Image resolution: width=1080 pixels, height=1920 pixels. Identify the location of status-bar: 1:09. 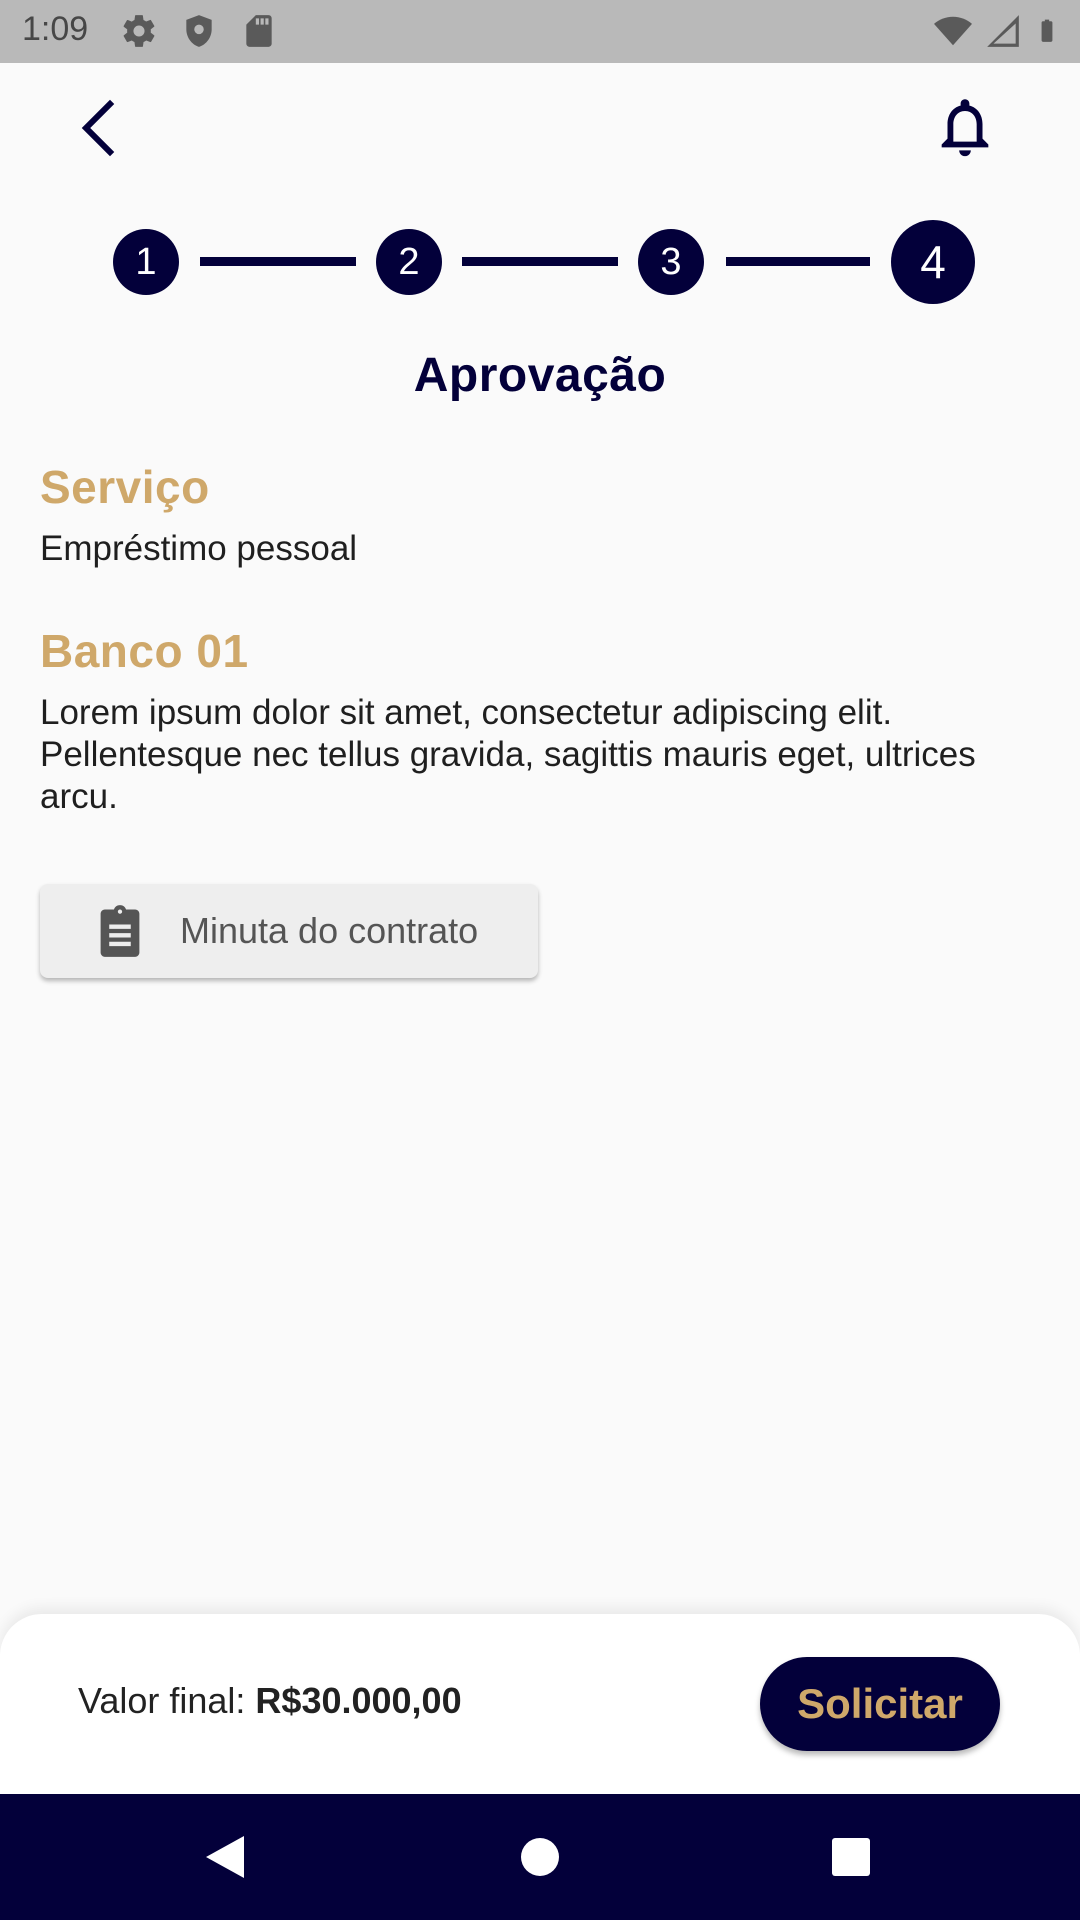
(540, 31).